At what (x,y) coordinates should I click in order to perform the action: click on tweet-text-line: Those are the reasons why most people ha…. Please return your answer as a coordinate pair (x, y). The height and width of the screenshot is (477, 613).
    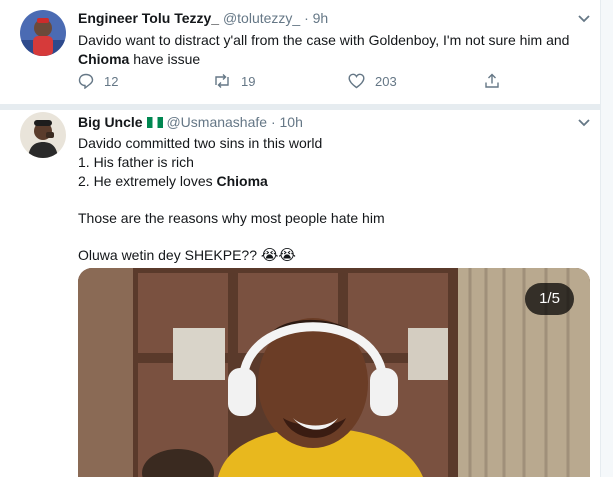
    Looking at the image, I should click on (231, 218).